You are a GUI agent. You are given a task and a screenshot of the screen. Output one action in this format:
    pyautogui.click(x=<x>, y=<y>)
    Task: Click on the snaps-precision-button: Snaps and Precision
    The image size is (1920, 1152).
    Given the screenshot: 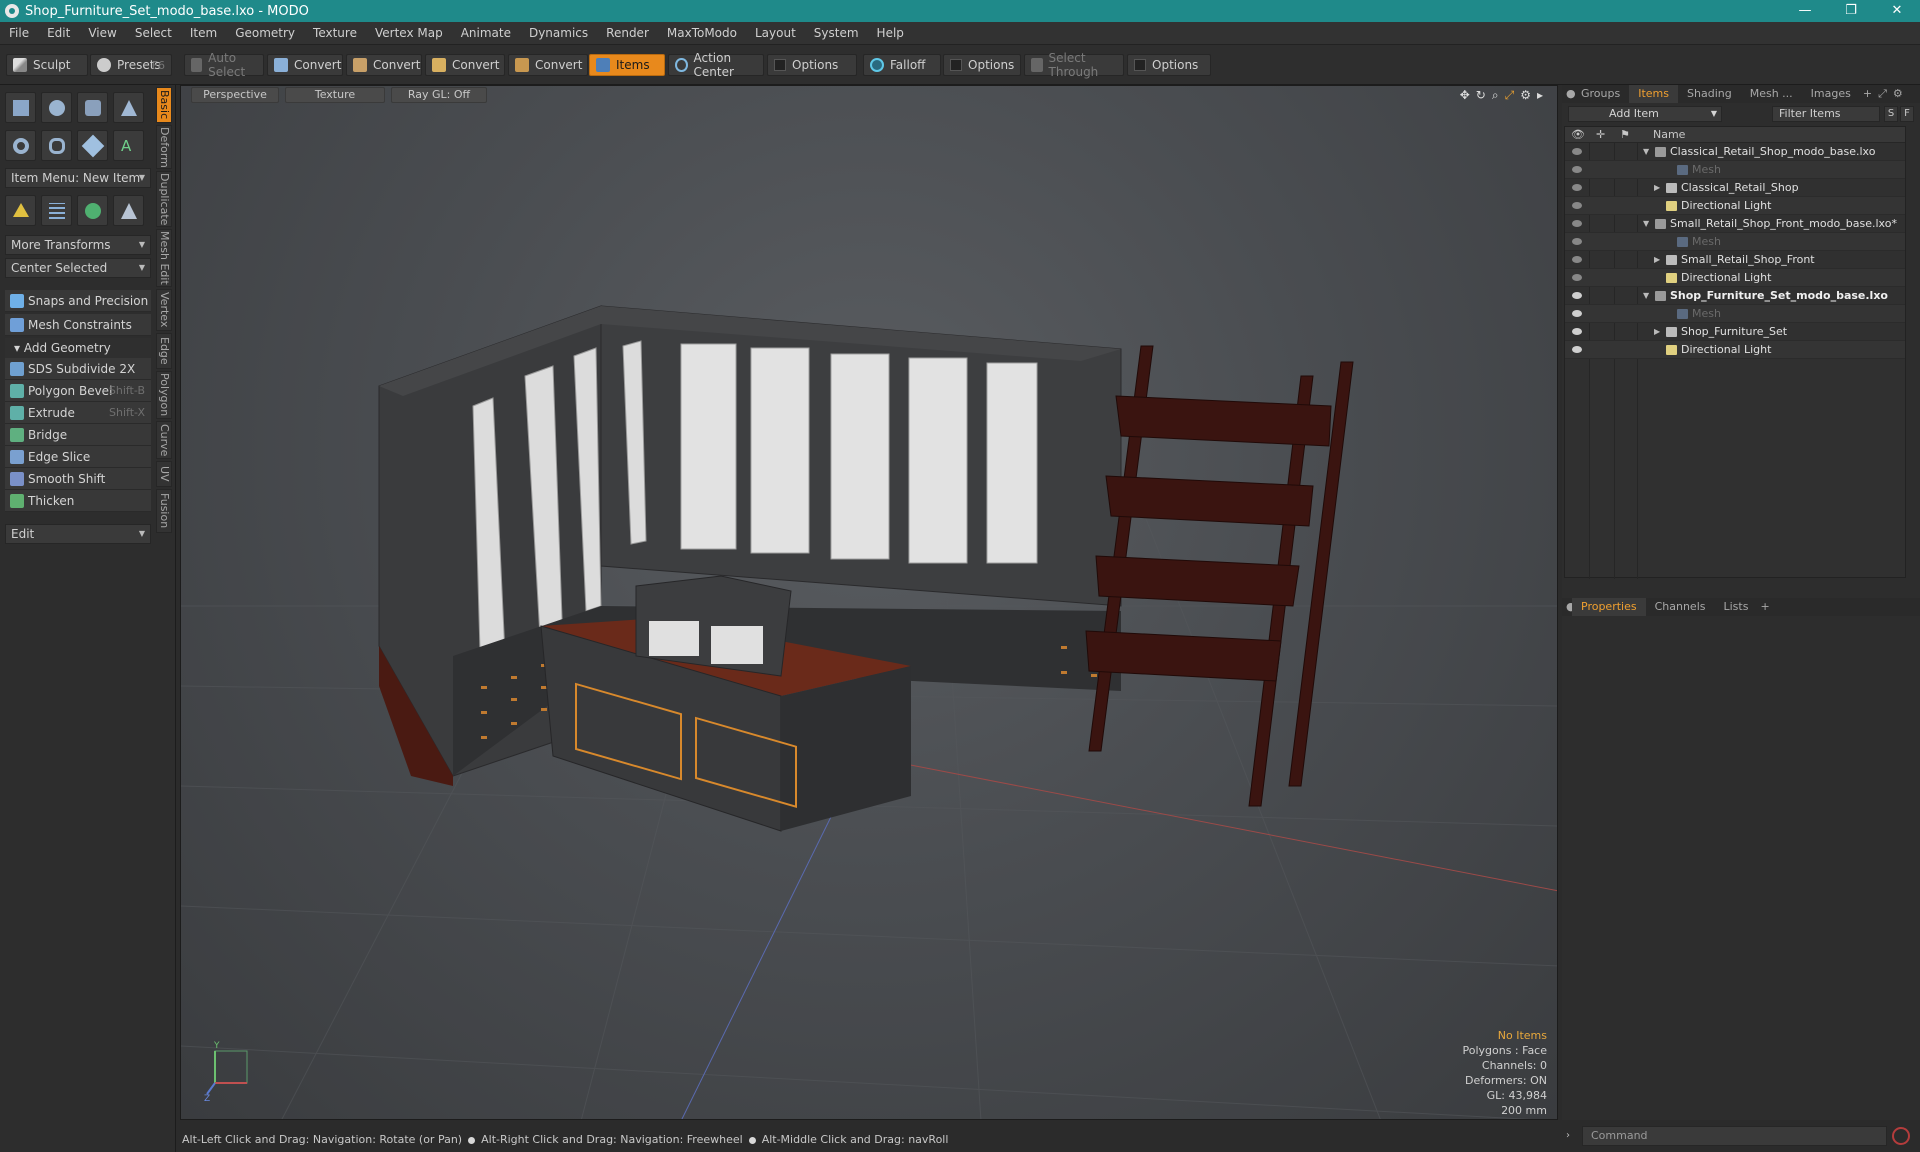 What is the action you would take?
    pyautogui.click(x=78, y=301)
    